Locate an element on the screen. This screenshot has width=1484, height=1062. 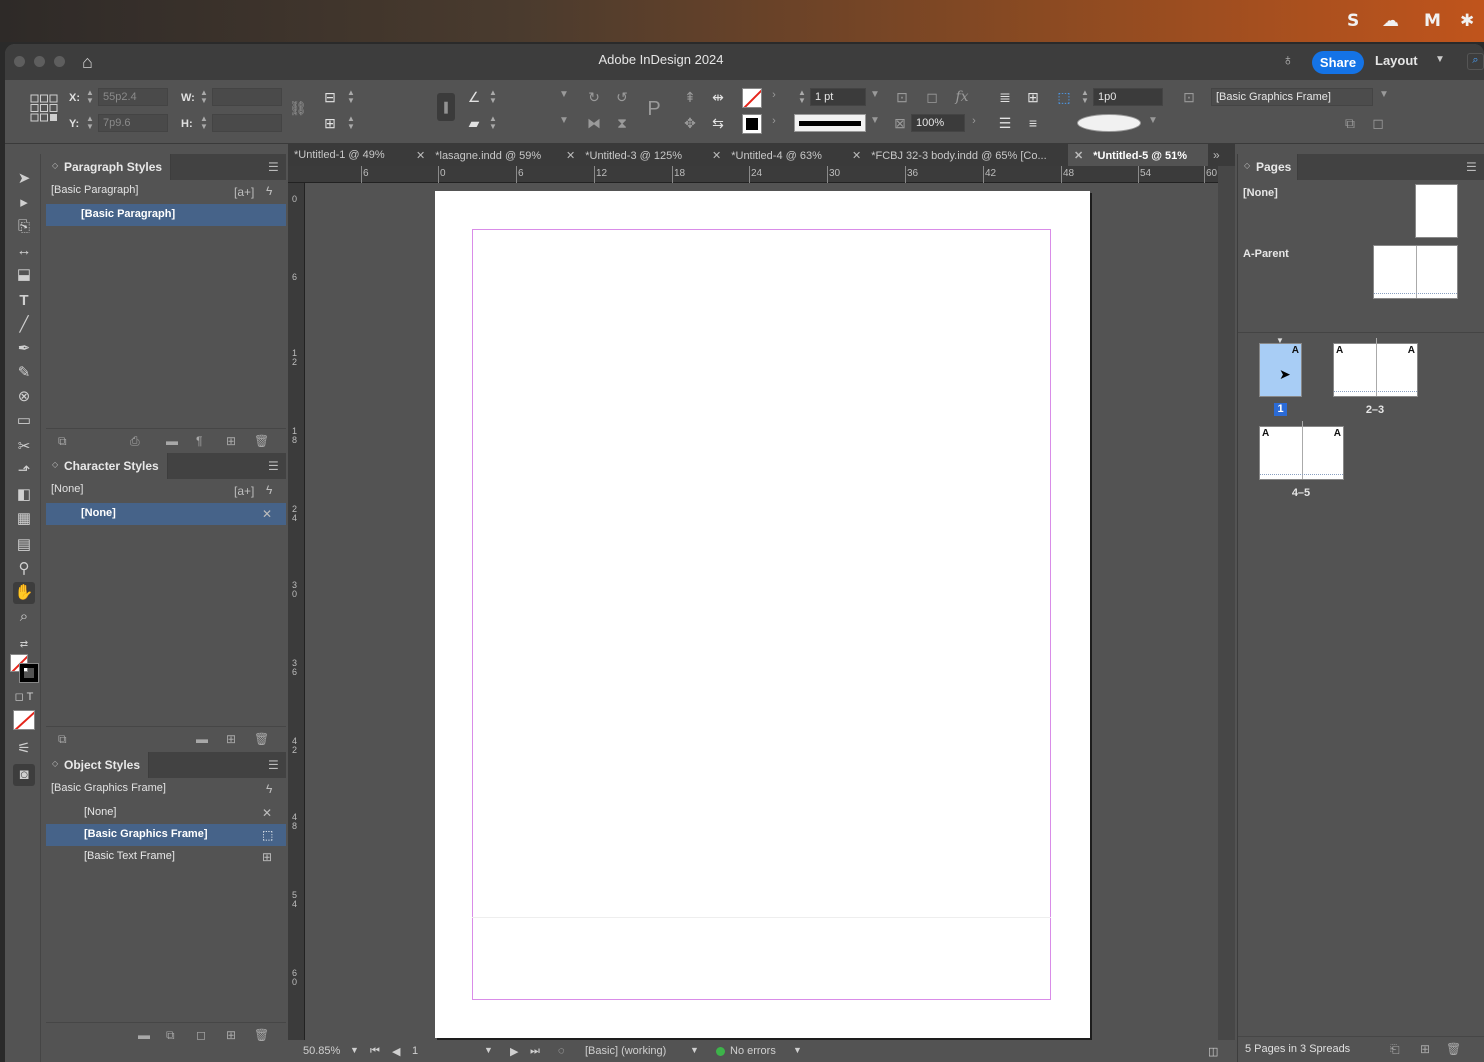
workspace-switcher: Layout is located at coordinates (1396, 60).